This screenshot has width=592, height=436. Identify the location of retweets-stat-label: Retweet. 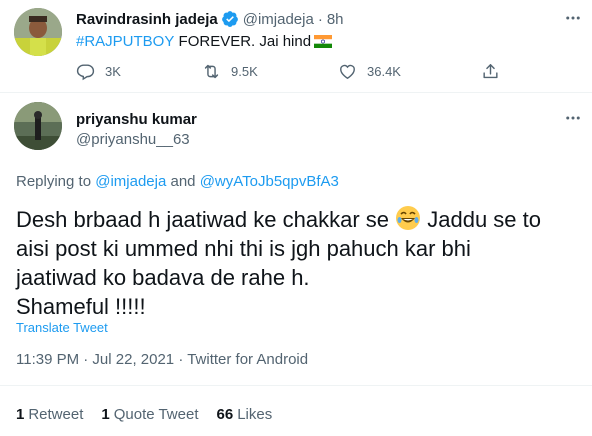
(56, 414).